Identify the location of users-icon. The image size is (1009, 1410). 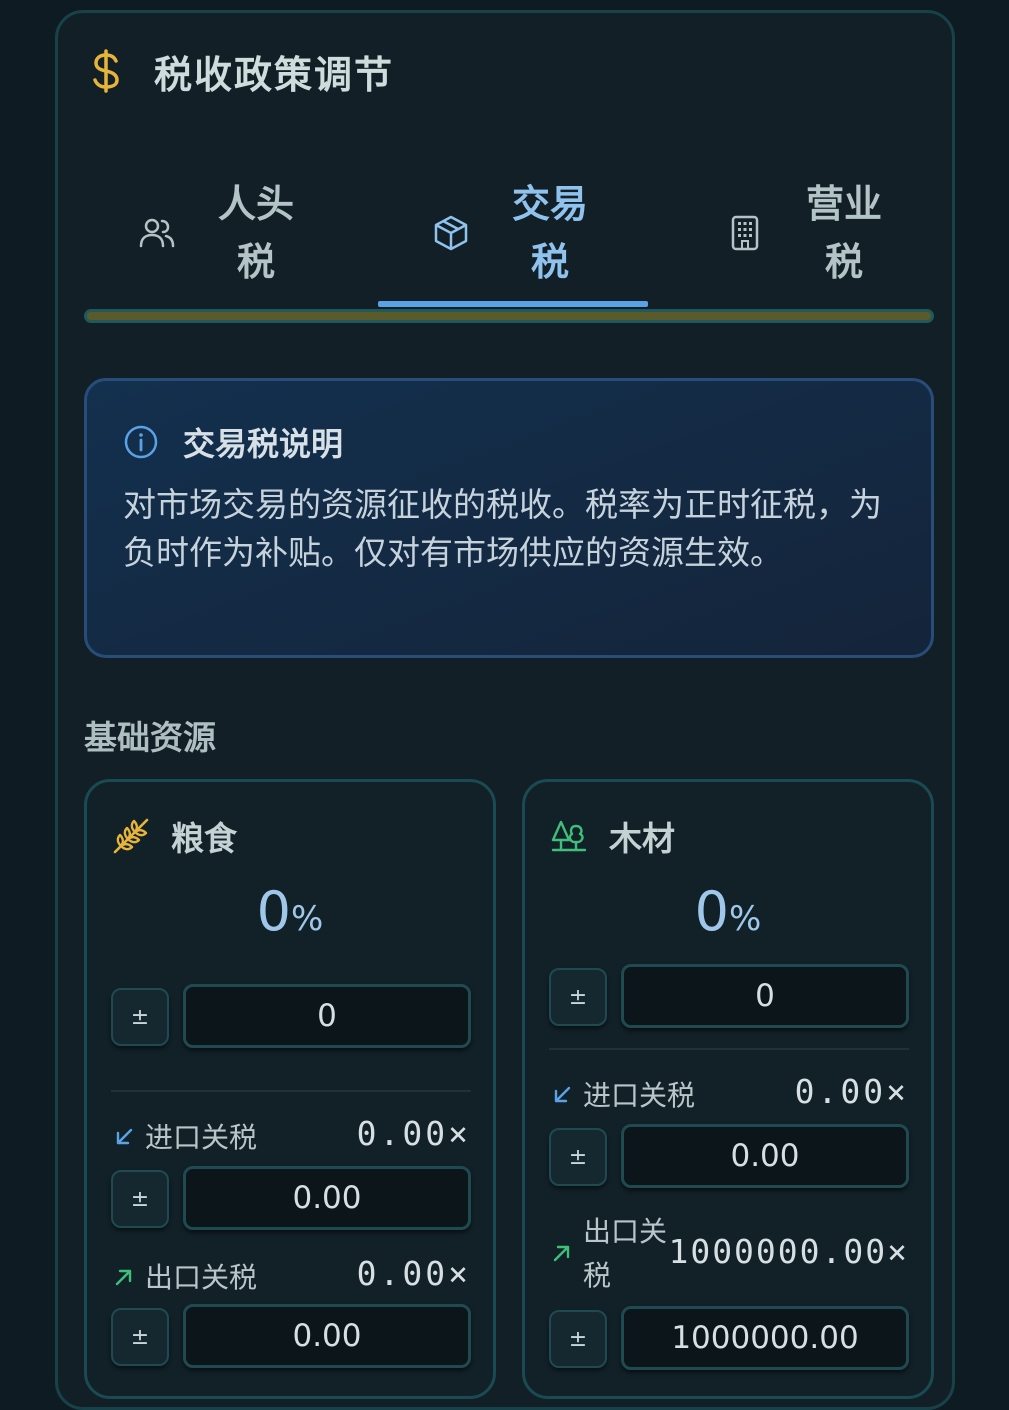
(157, 233).